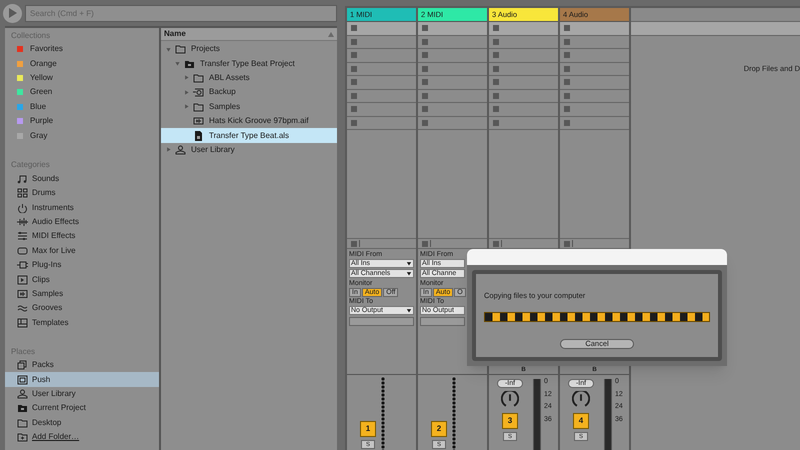 This screenshot has width=800, height=450. Describe the element at coordinates (39, 136) in the screenshot. I see `collection-item: Gray` at that location.